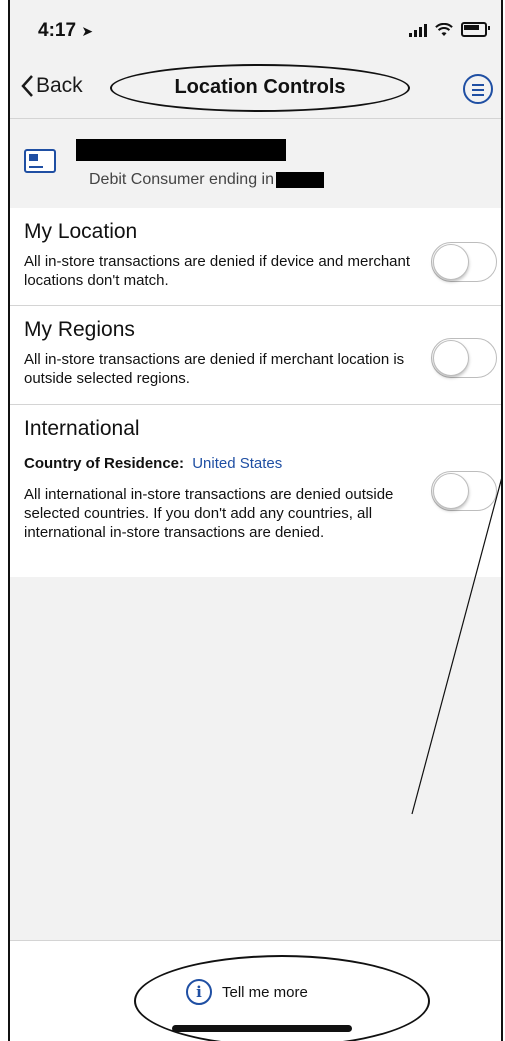 This screenshot has width=505, height=1041. I want to click on status-time: 4:17 ➤, so click(65, 31).